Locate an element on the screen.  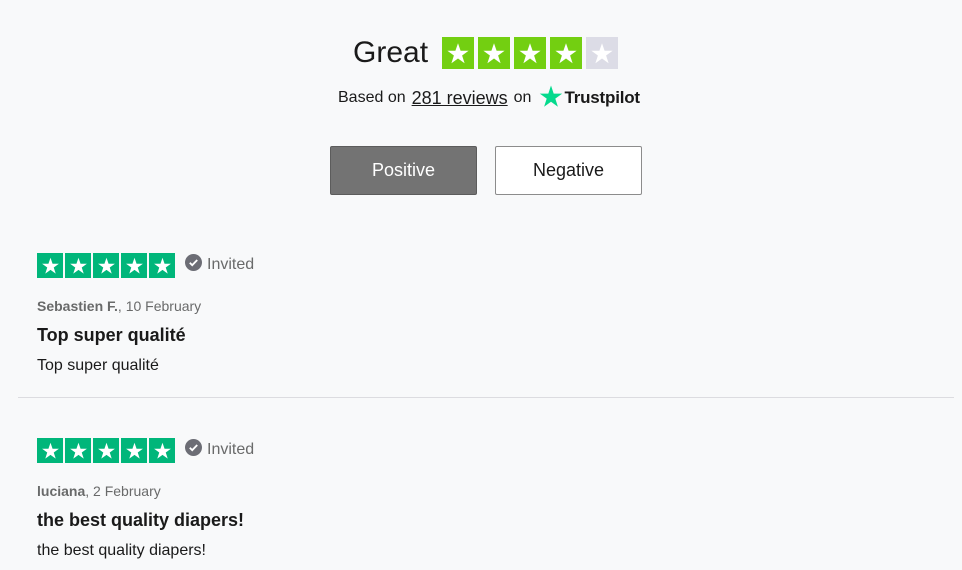
positive-filter-button: Positive is located at coordinates (403, 170).